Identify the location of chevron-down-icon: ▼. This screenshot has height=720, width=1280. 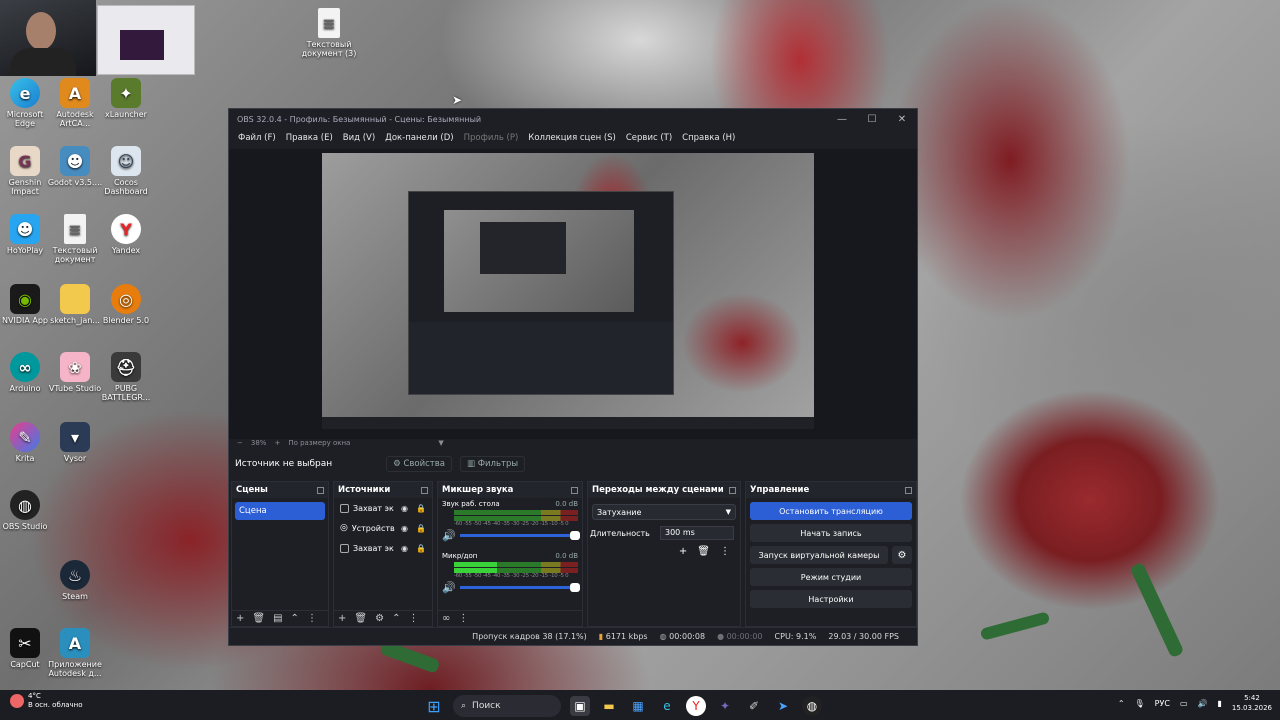
(440, 443).